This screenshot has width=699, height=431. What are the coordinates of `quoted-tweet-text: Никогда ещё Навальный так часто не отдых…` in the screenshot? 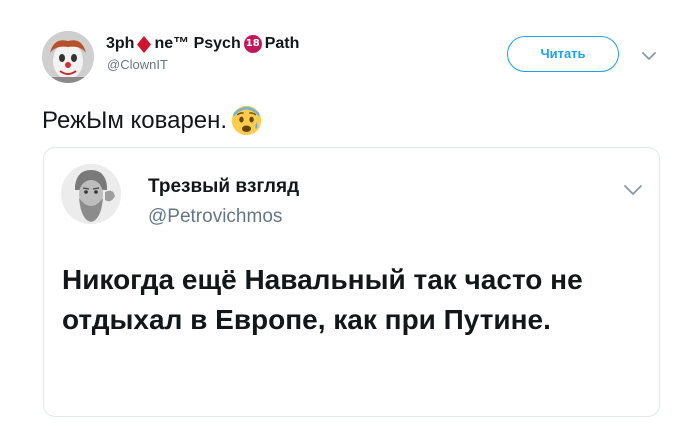 It's located at (322, 299).